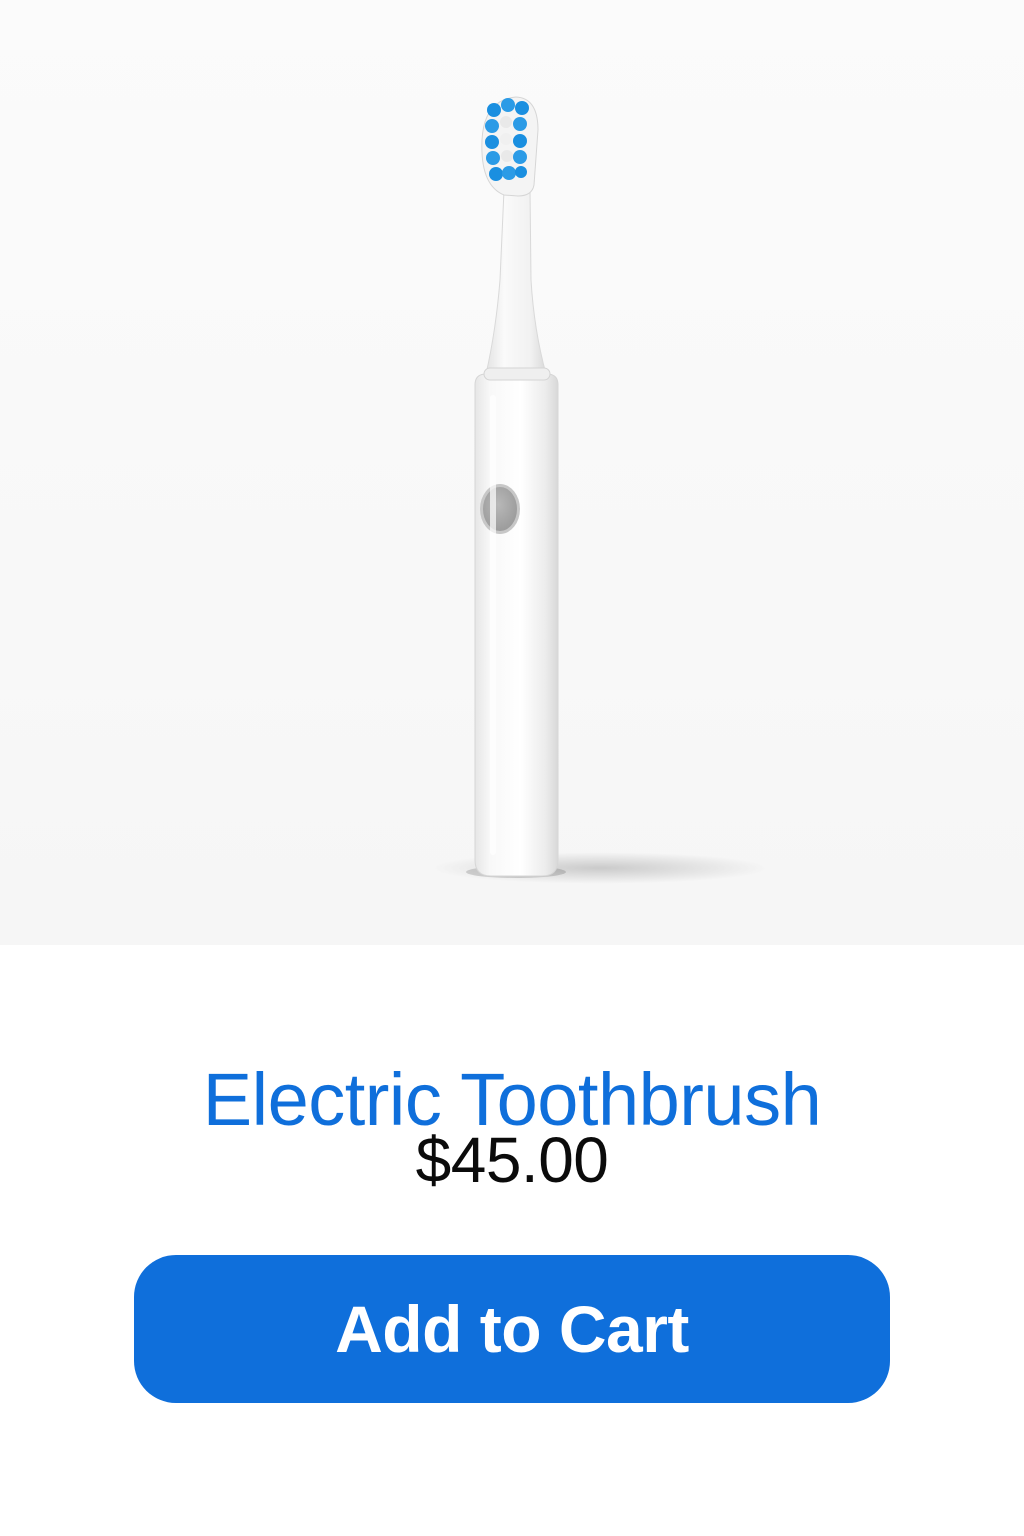  Describe the element at coordinates (512, 1160) in the screenshot. I see `product-price: $45.00` at that location.